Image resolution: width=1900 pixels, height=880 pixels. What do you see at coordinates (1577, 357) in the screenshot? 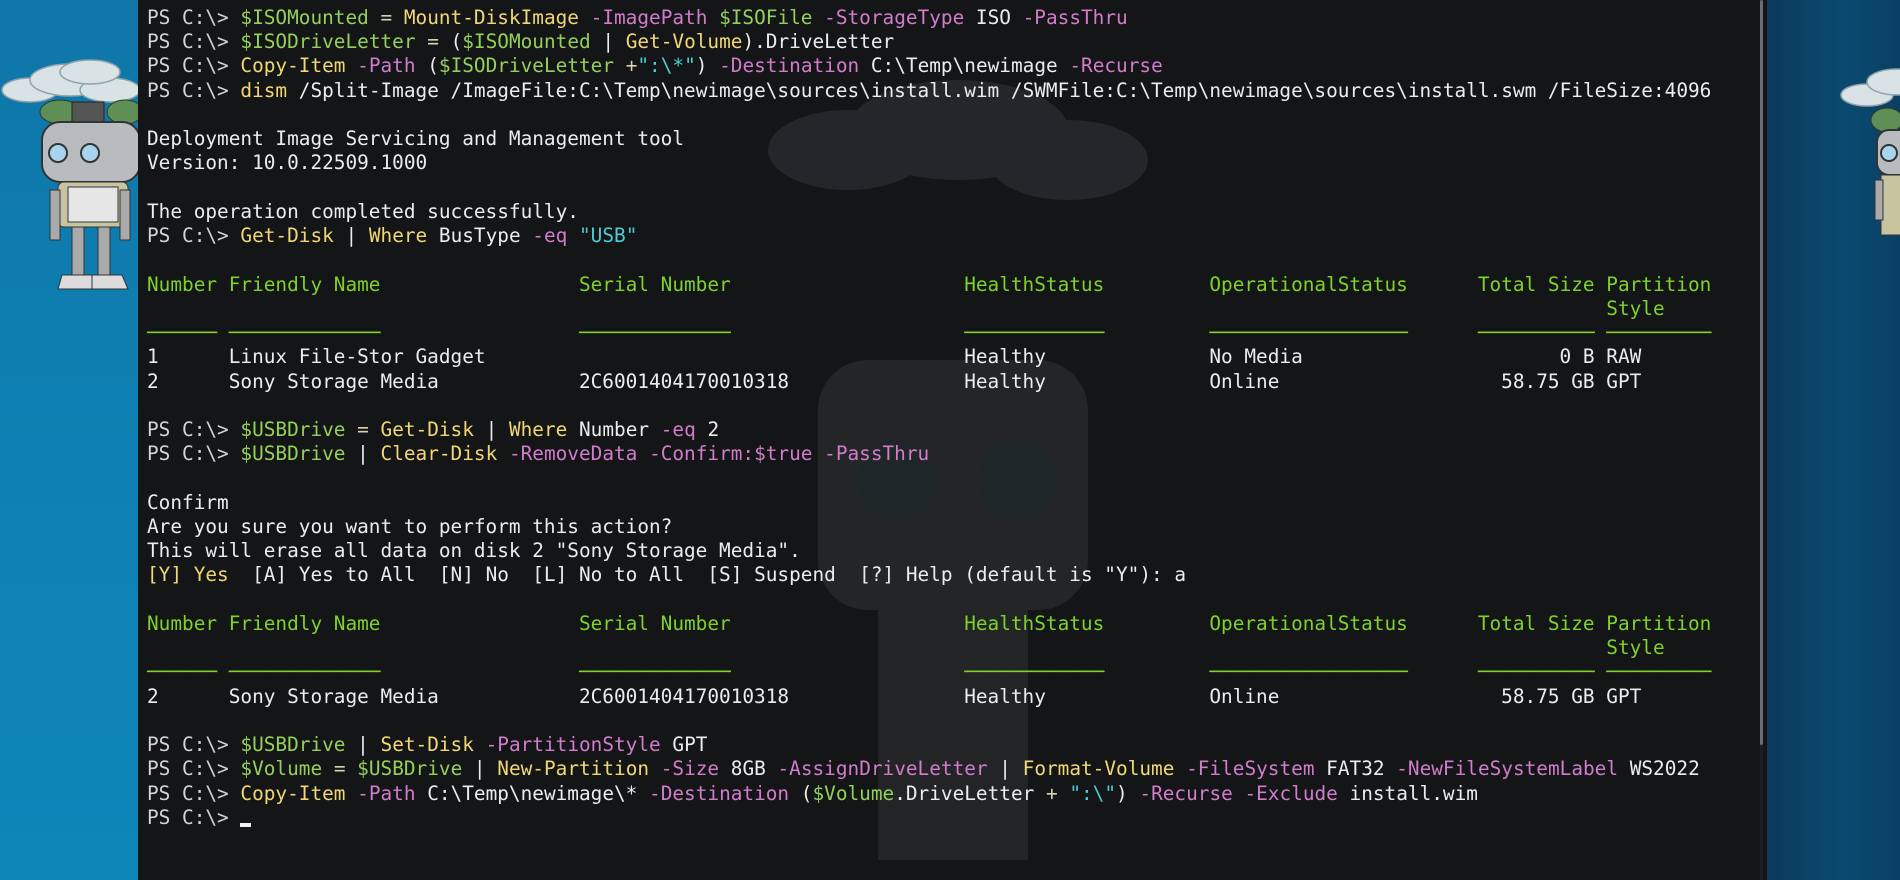
I see `table-cell: 0 B` at bounding box center [1577, 357].